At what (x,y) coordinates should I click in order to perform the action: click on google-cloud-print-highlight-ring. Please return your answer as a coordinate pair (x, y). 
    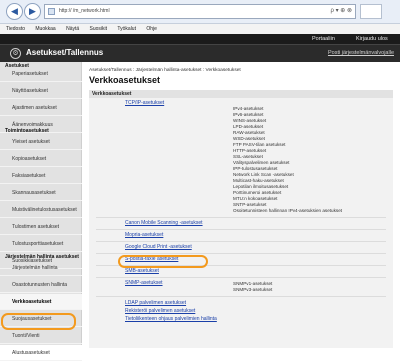
    Looking at the image, I should click on (163, 261).